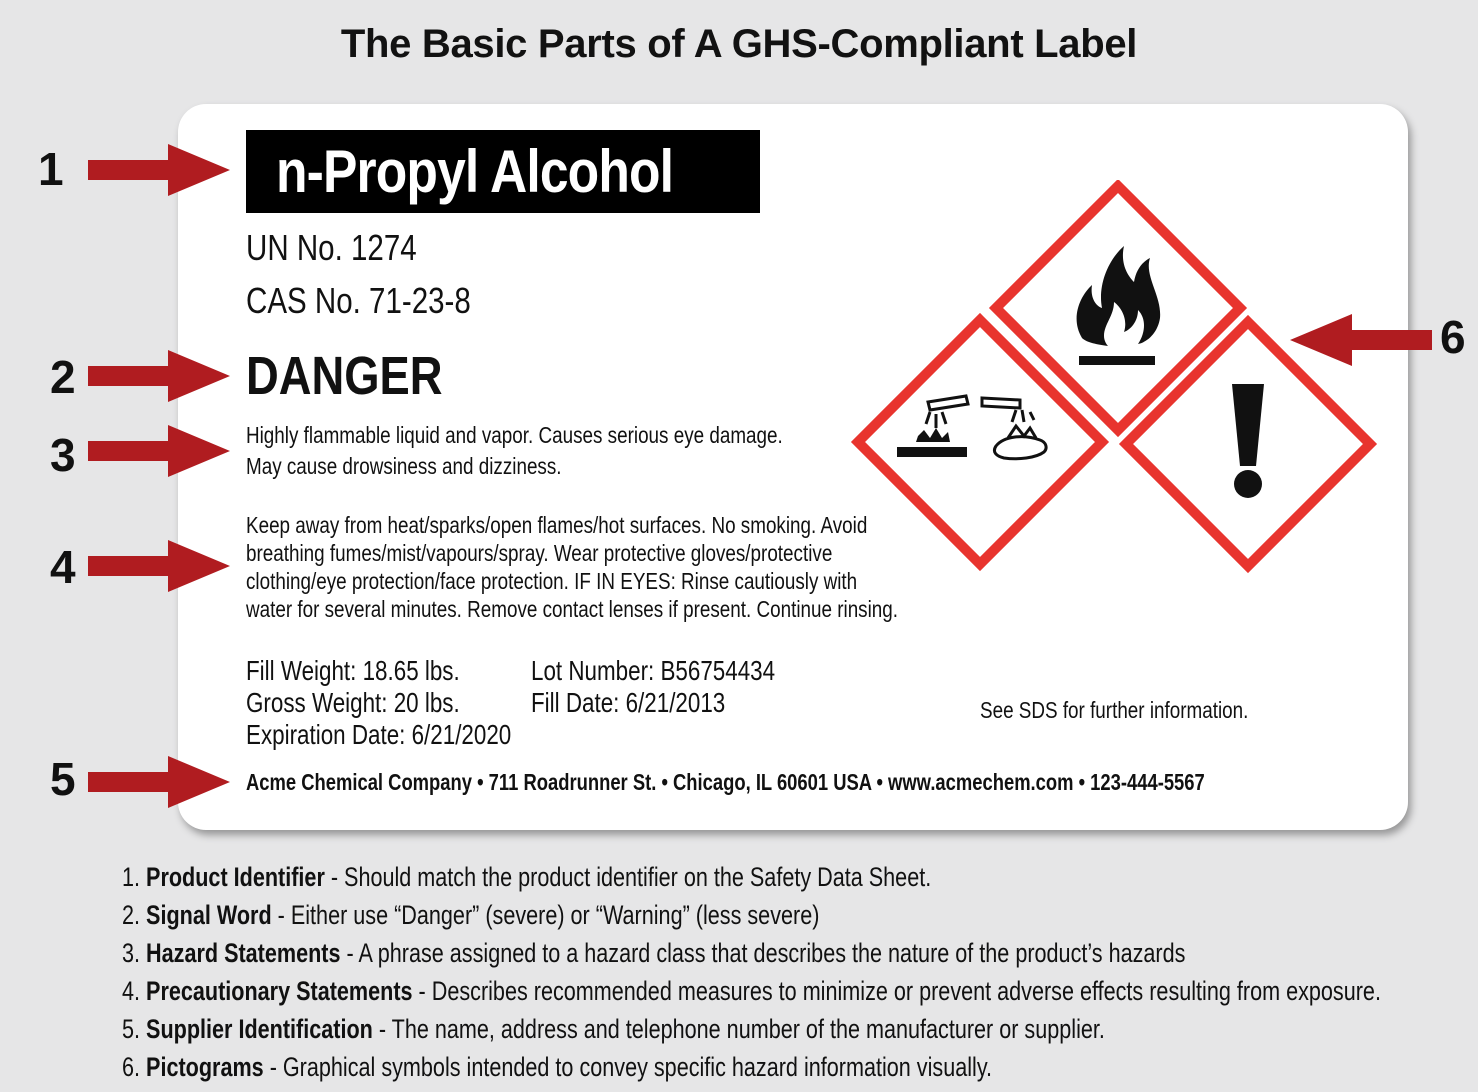 The height and width of the screenshot is (1092, 1478). I want to click on gross-weight: Gross Weight: 20 lbs., so click(353, 702).